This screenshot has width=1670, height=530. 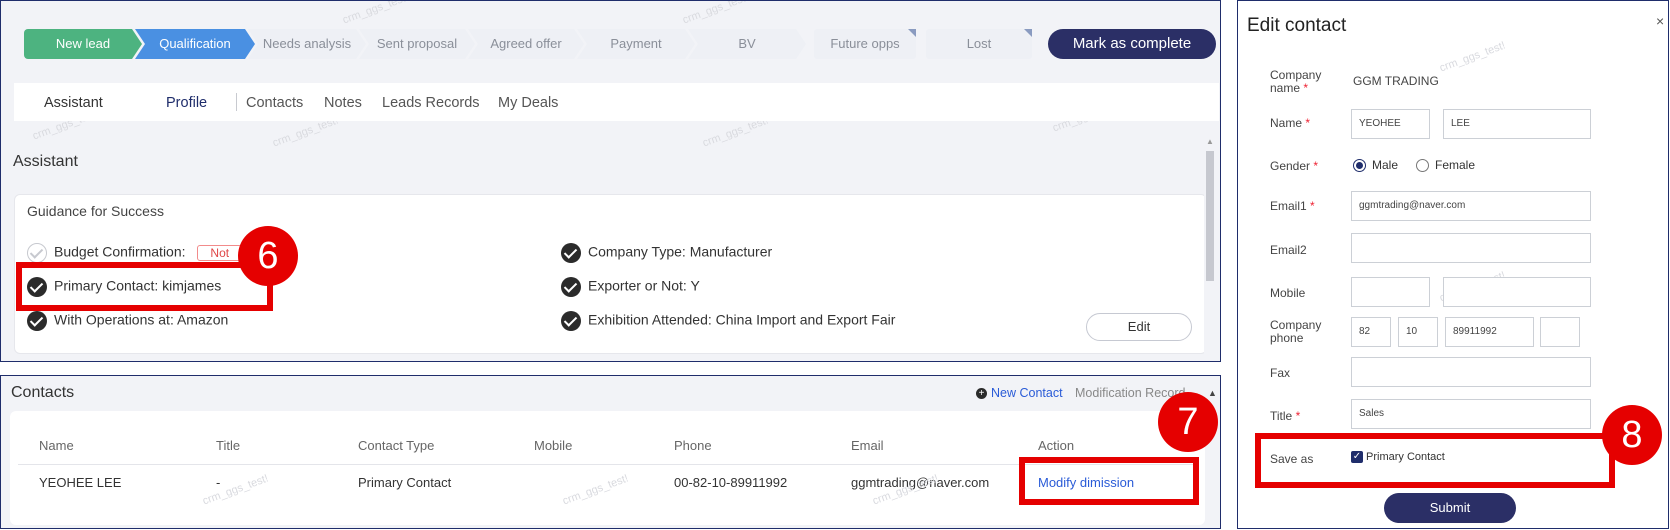 What do you see at coordinates (1296, 81) in the screenshot?
I see `label-text: Company name` at bounding box center [1296, 81].